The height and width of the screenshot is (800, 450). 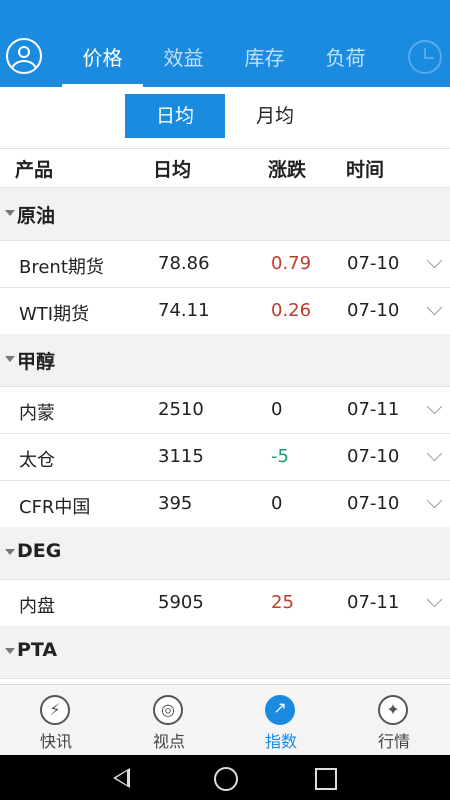 I want to click on group-name: 甲醇, so click(x=36, y=362).